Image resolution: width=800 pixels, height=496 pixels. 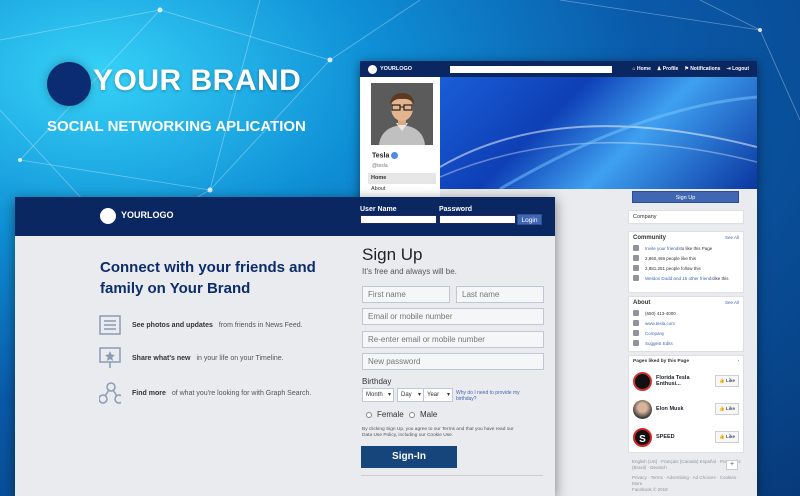 I want to click on add-language-button: +, so click(x=732, y=465).